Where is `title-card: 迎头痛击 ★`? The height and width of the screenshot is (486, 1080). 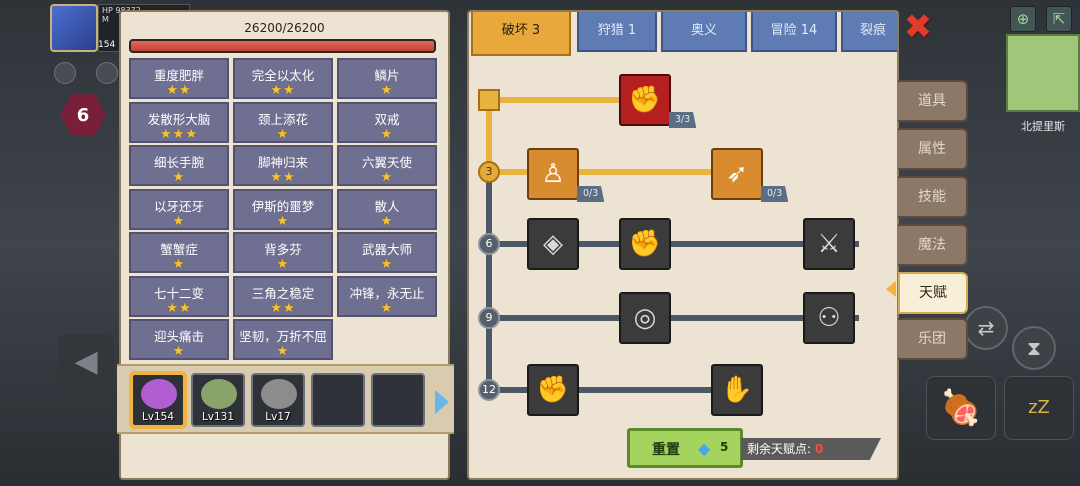
title-card: 迎头痛击 ★ is located at coordinates (179, 339).